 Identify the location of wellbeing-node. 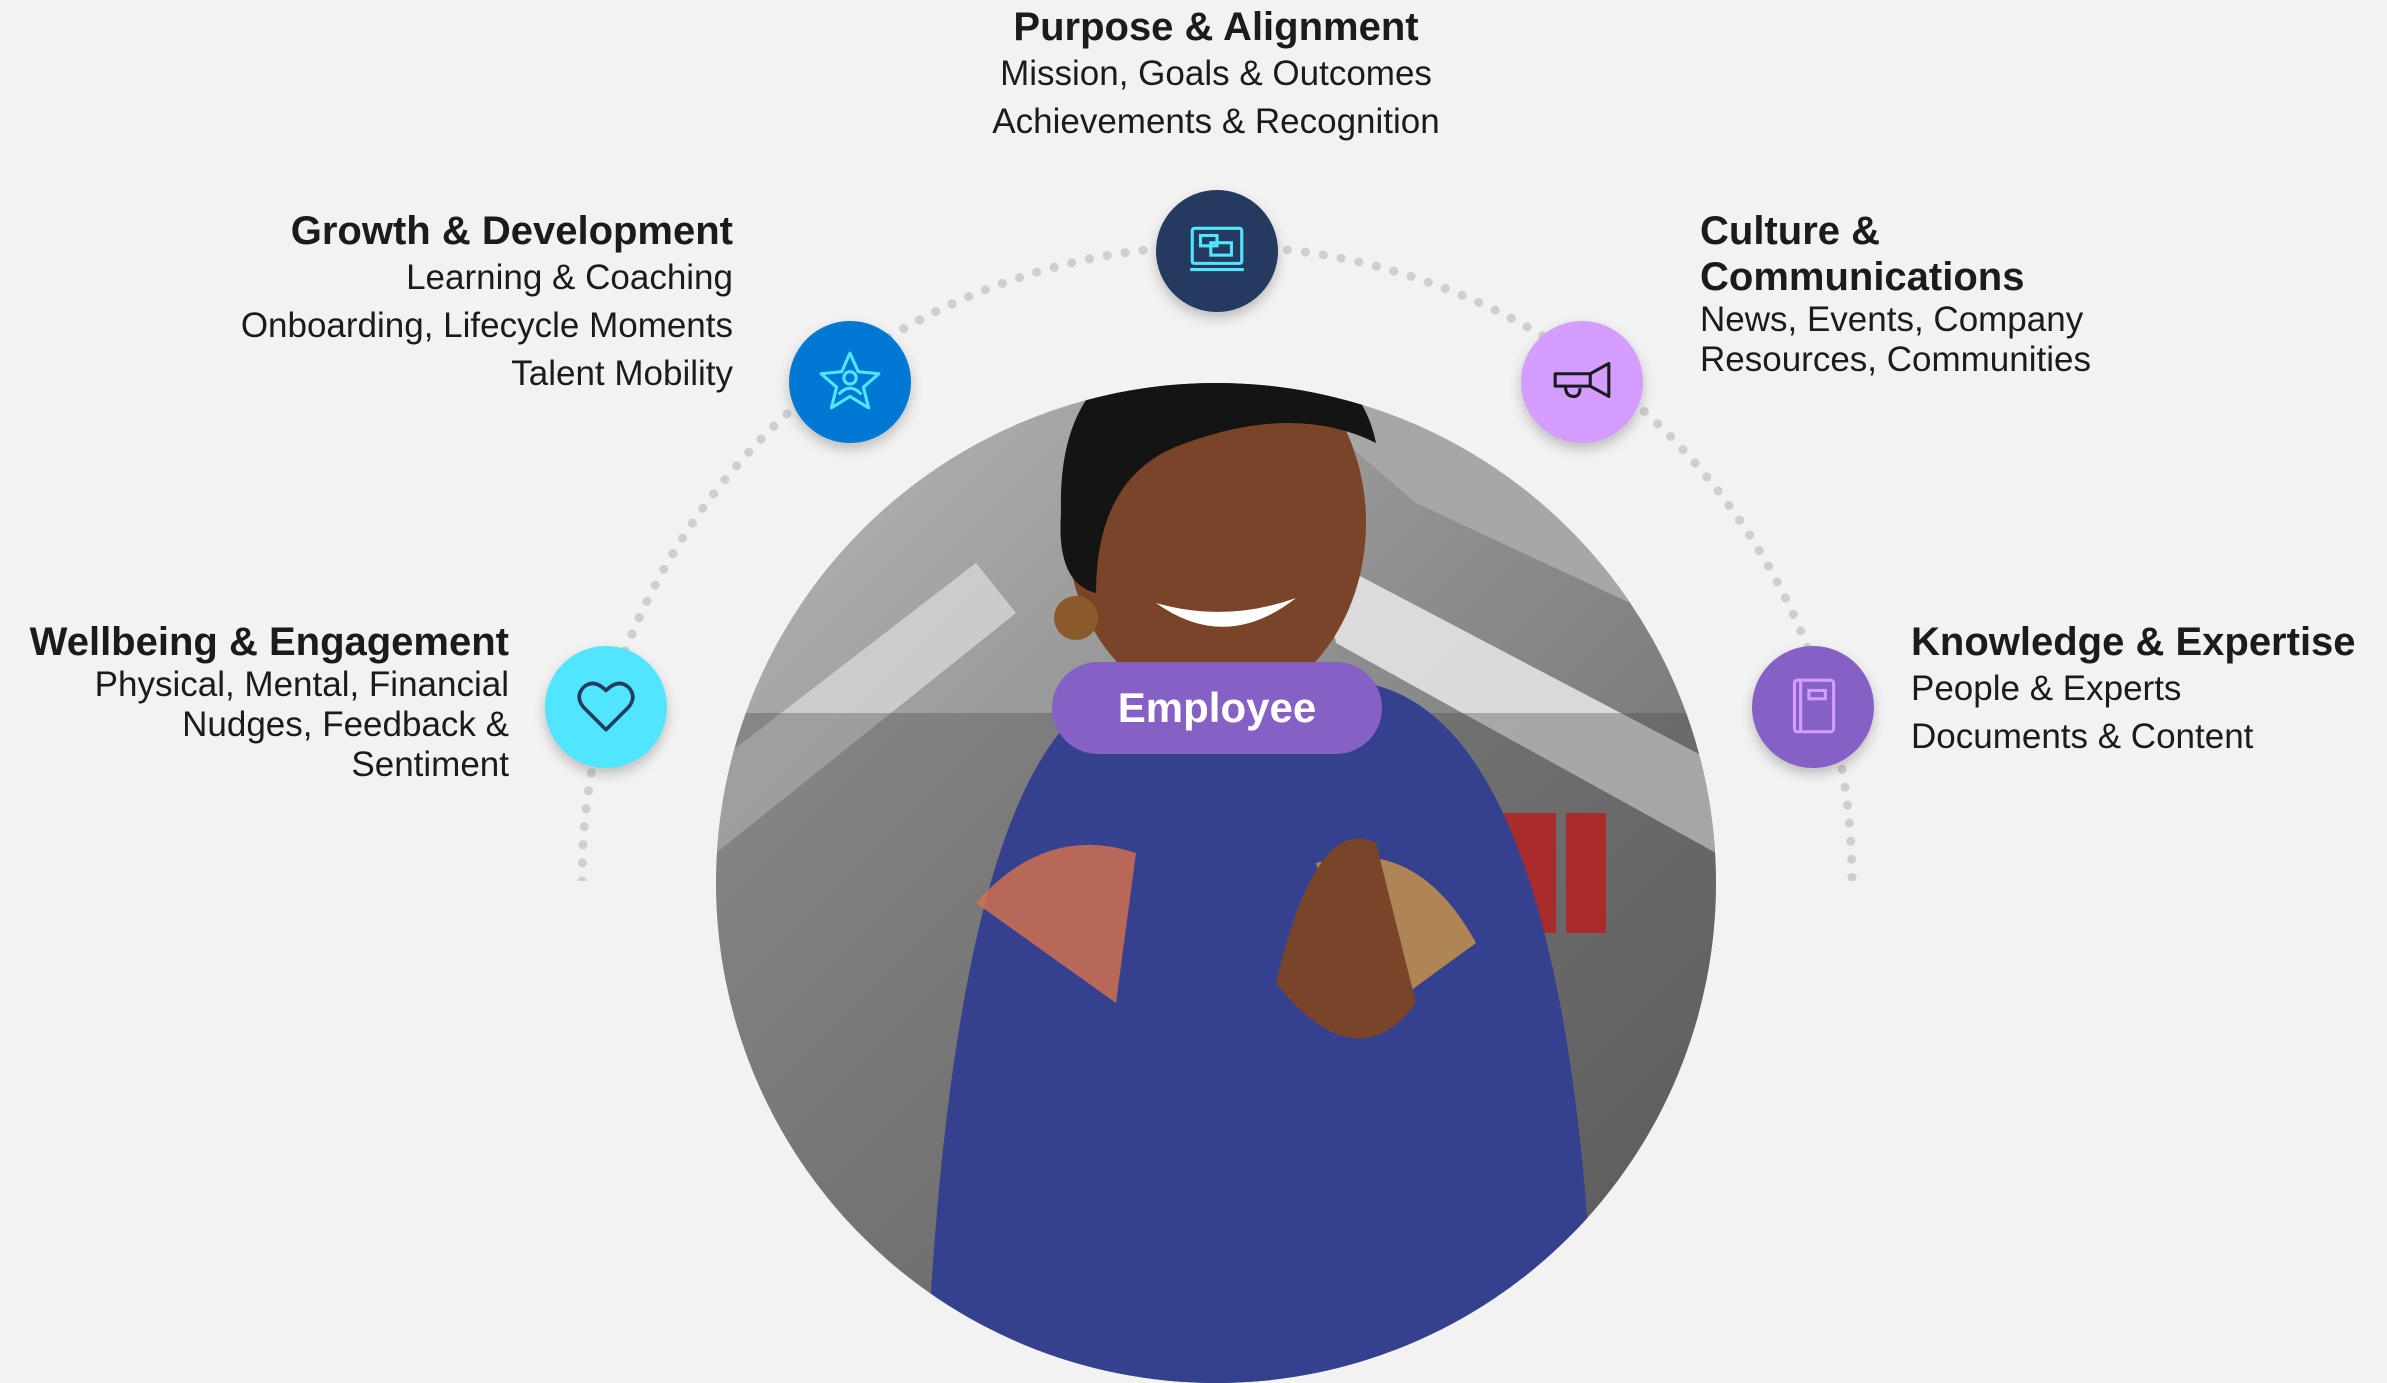
(606, 707).